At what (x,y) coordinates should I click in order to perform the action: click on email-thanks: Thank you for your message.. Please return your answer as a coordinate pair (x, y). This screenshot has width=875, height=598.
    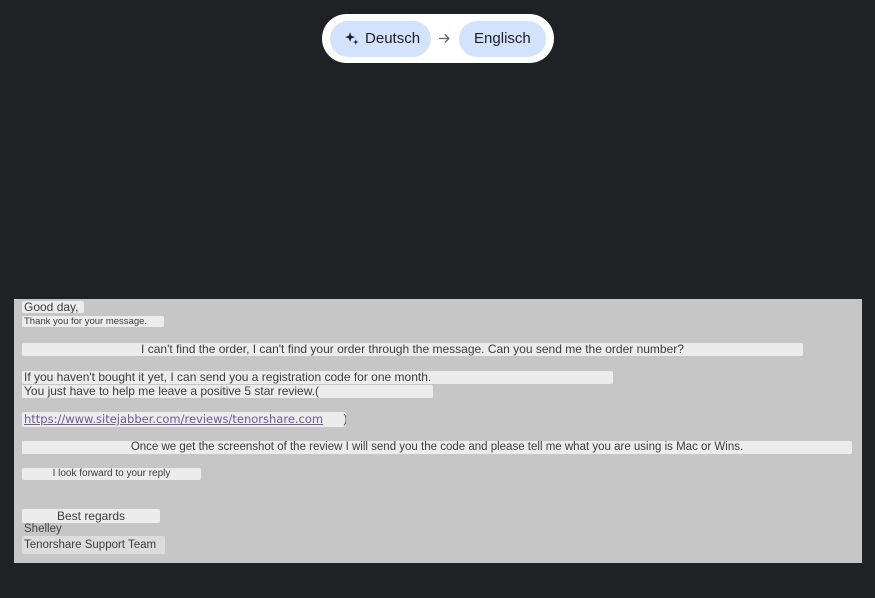
    Looking at the image, I should click on (93, 321).